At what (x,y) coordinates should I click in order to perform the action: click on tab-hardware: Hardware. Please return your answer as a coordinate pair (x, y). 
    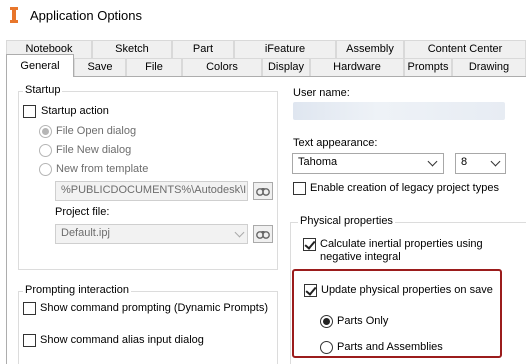
    Looking at the image, I should click on (357, 67).